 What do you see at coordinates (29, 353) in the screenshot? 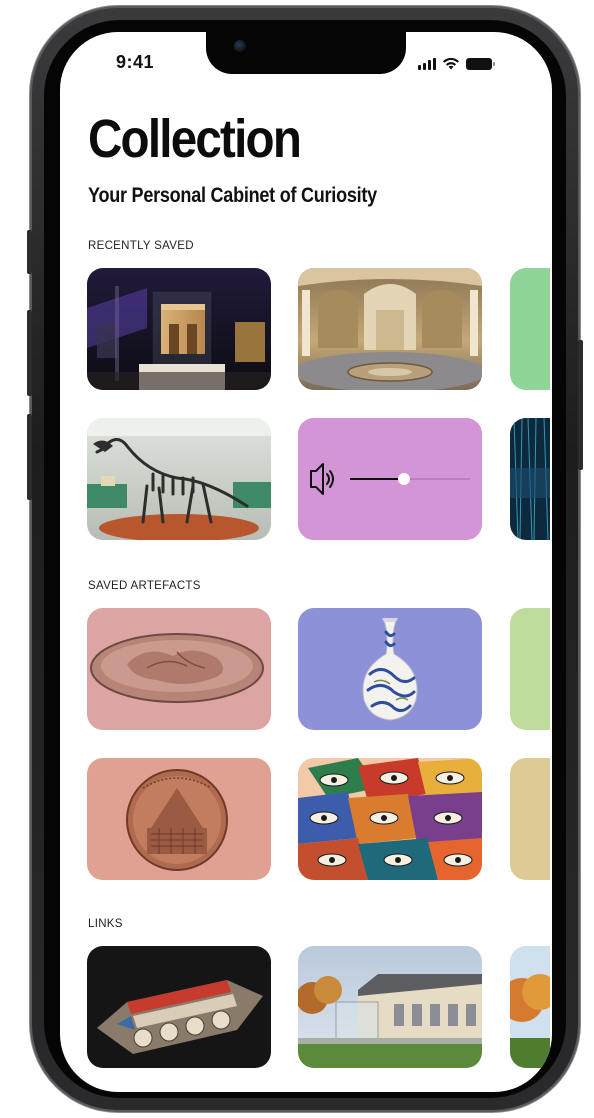
I see `volume-up-button` at bounding box center [29, 353].